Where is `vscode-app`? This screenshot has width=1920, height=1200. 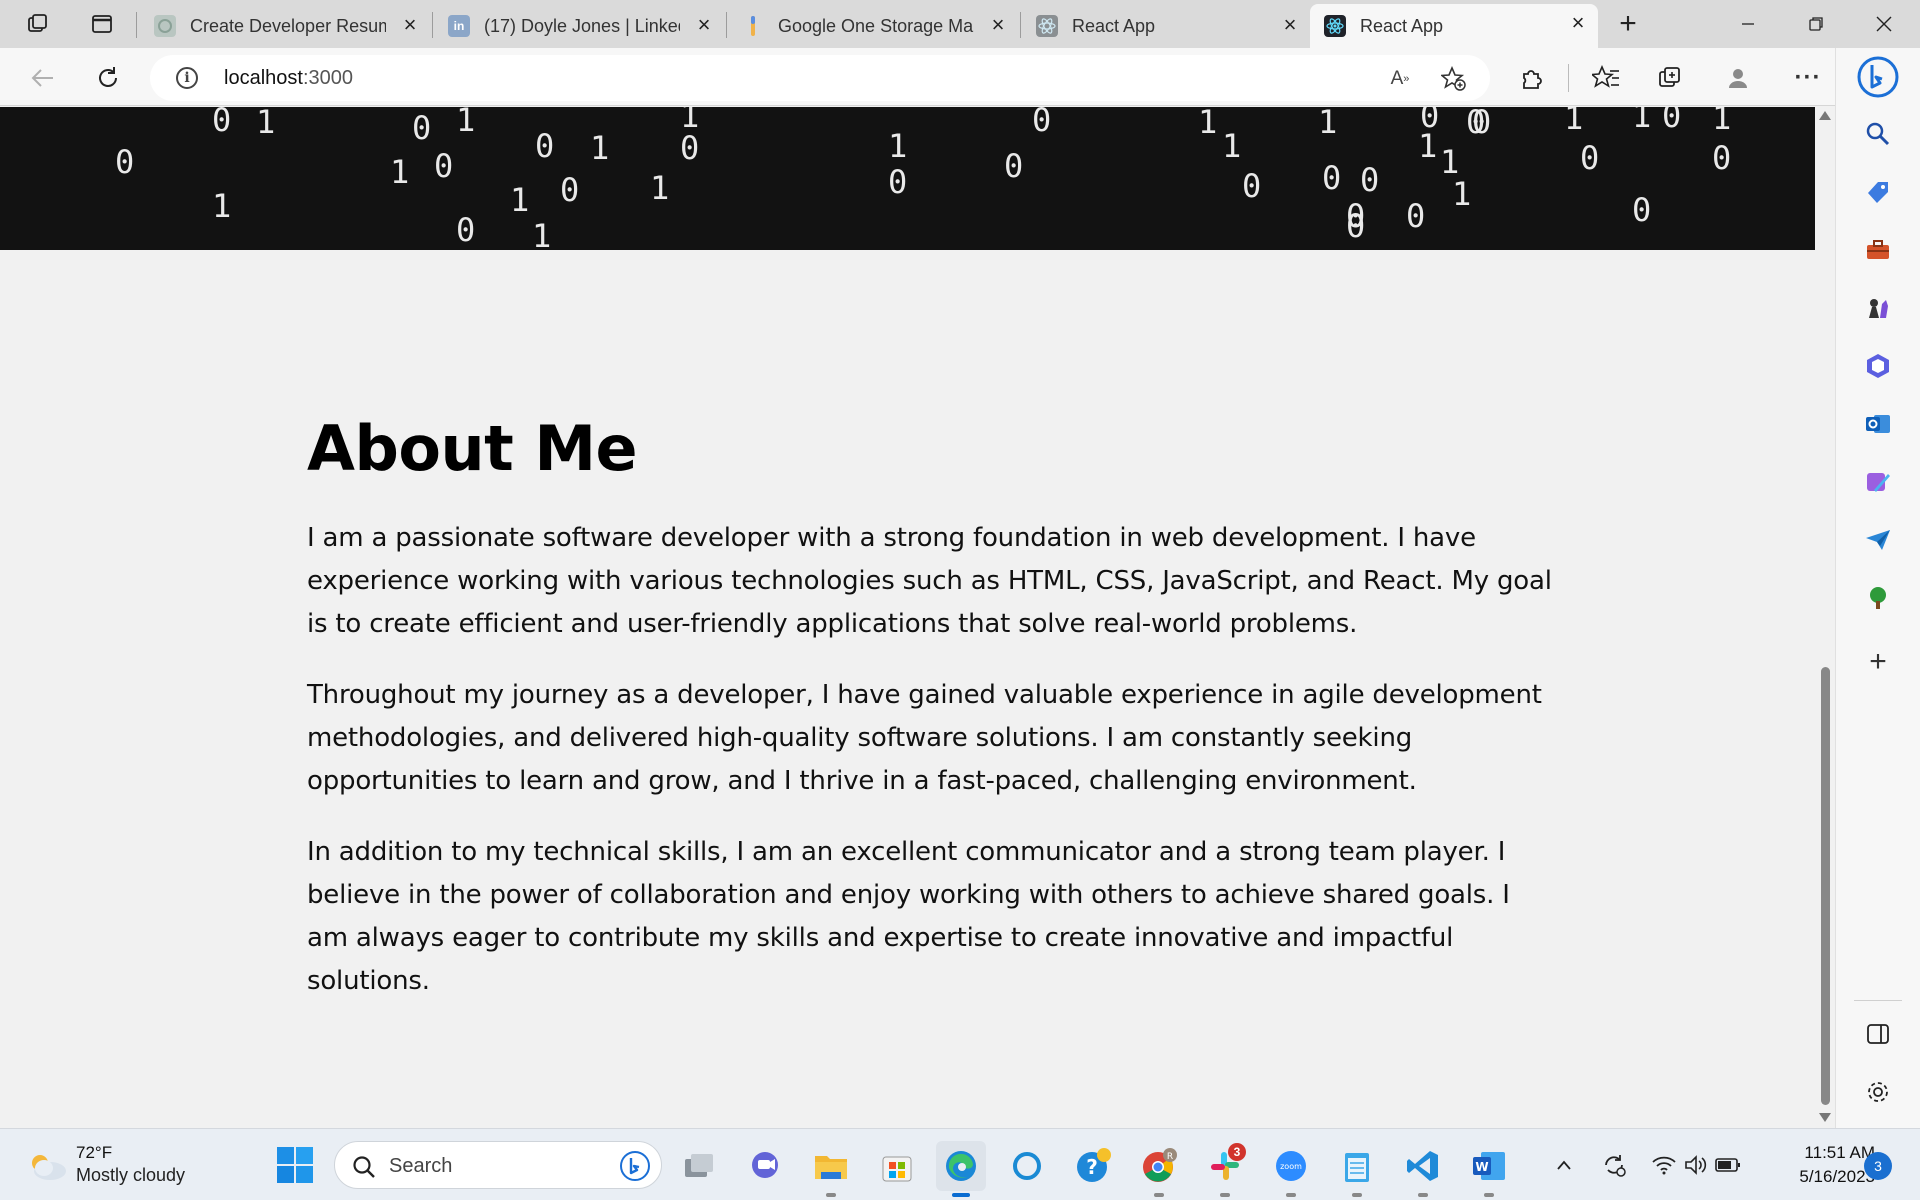 vscode-app is located at coordinates (1423, 1169).